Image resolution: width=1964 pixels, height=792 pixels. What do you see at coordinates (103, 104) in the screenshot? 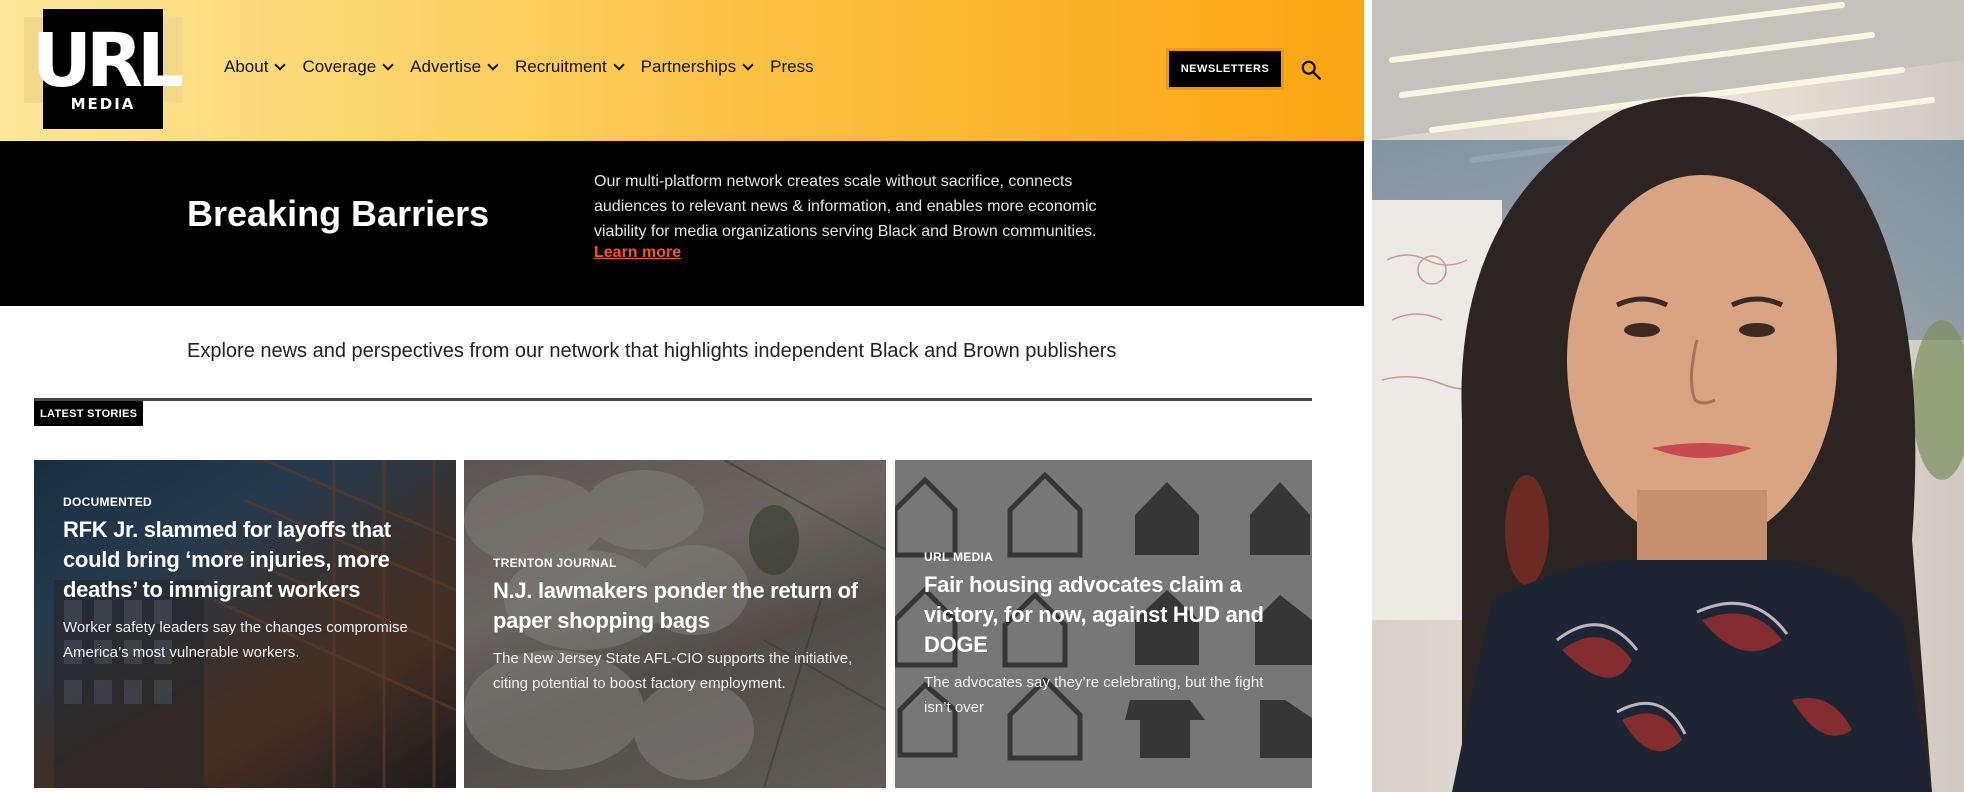
I see `logo-sub: MEDIA` at bounding box center [103, 104].